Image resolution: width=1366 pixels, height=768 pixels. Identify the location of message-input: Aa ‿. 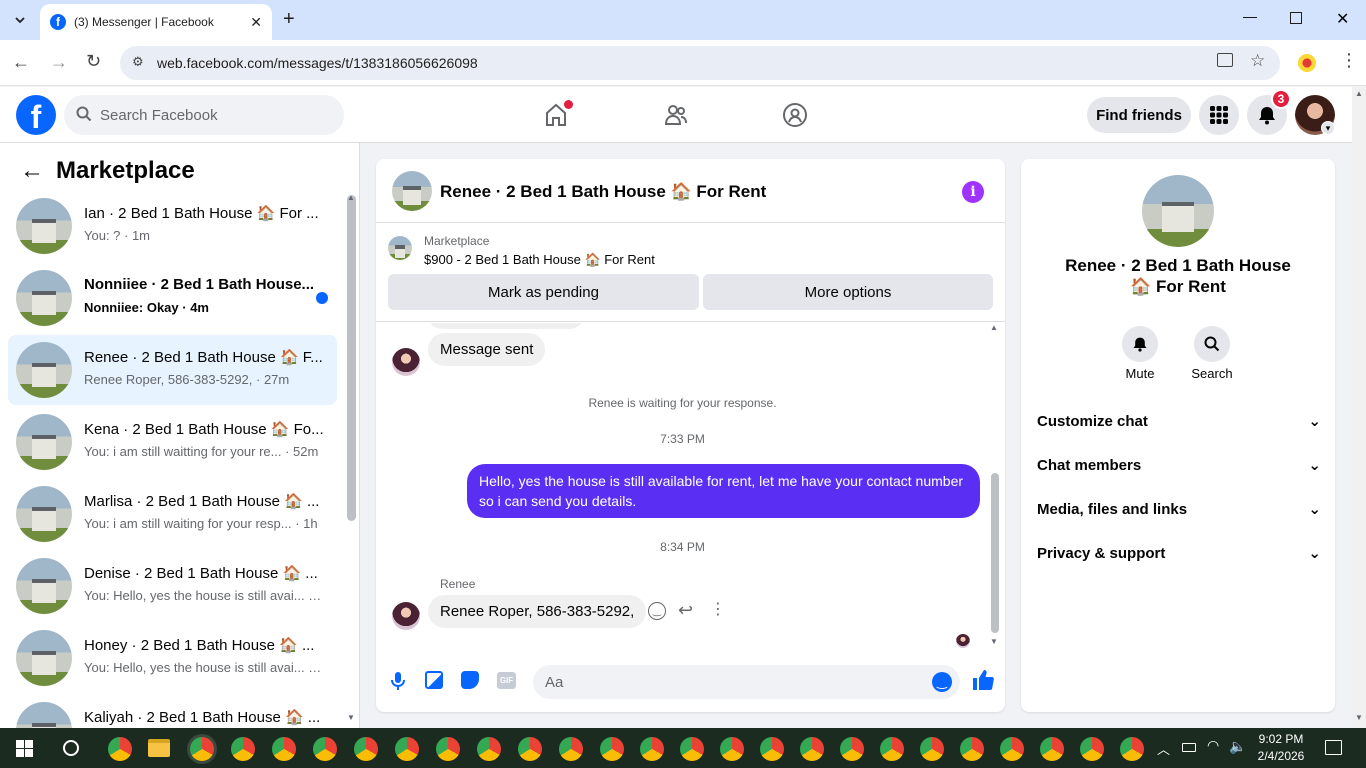
(746, 682).